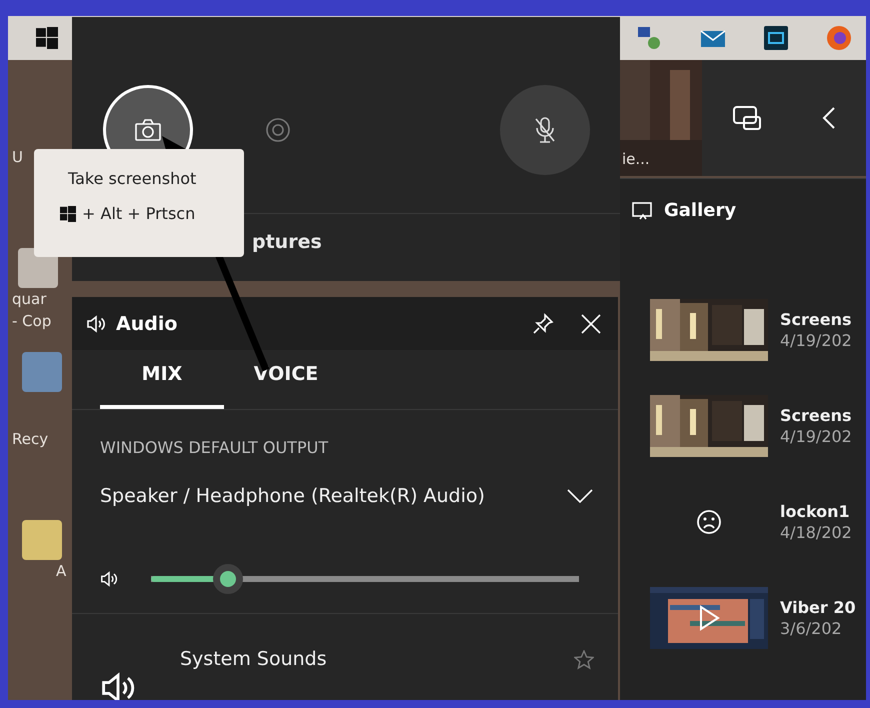  What do you see at coordinates (31, 439) in the screenshot?
I see `desktop-icon-label: Recy` at bounding box center [31, 439].